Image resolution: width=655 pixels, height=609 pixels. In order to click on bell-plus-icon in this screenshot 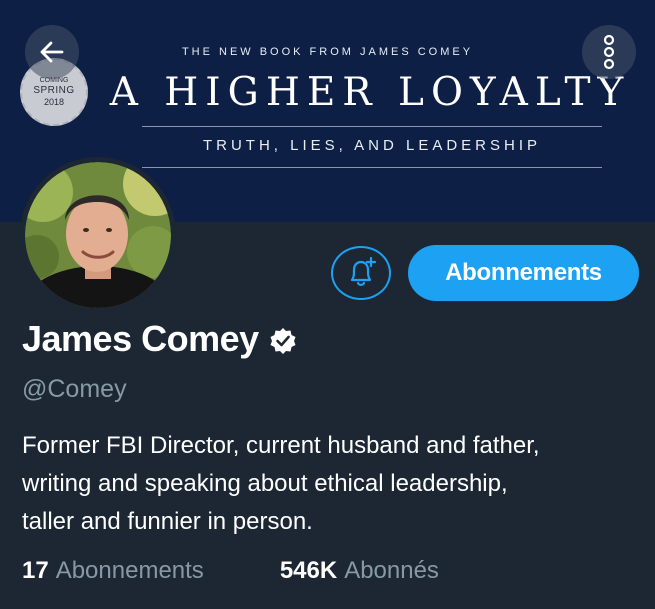, I will do `click(363, 271)`.